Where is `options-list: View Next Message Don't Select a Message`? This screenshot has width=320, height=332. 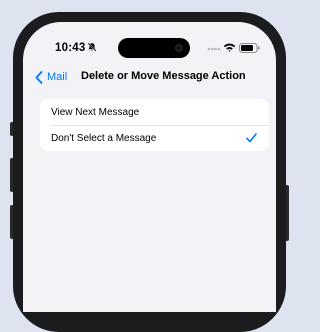
options-list: View Next Message Don't Select a Message is located at coordinates (154, 125).